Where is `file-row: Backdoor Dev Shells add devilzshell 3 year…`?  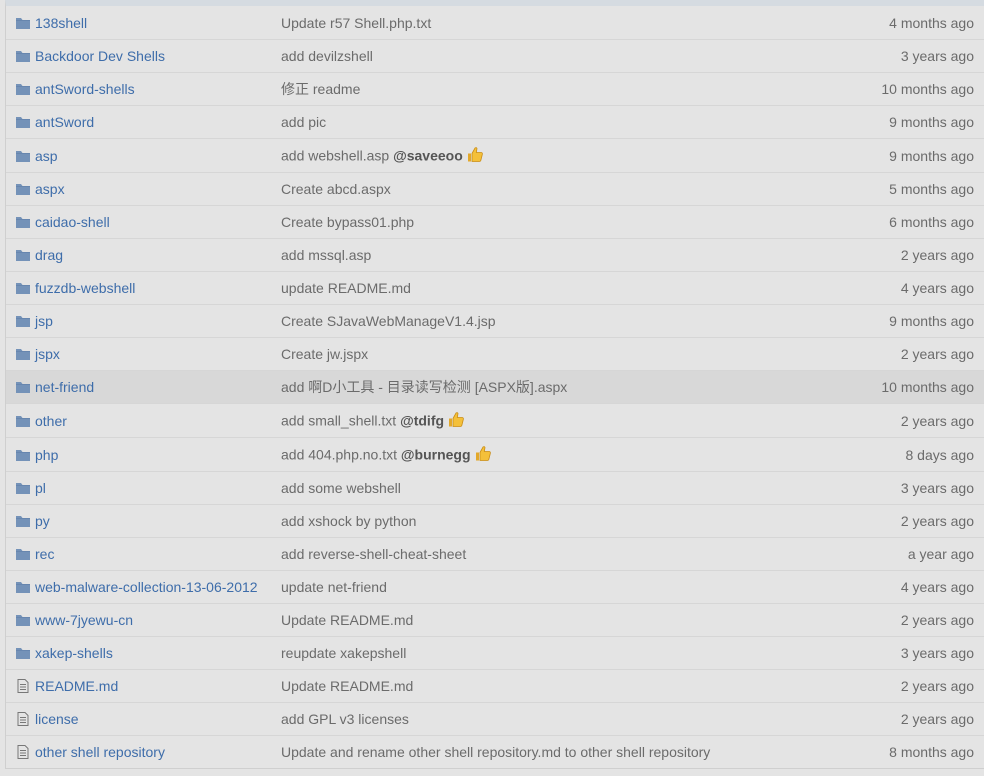
file-row: Backdoor Dev Shells add devilzshell 3 year… is located at coordinates (495, 55).